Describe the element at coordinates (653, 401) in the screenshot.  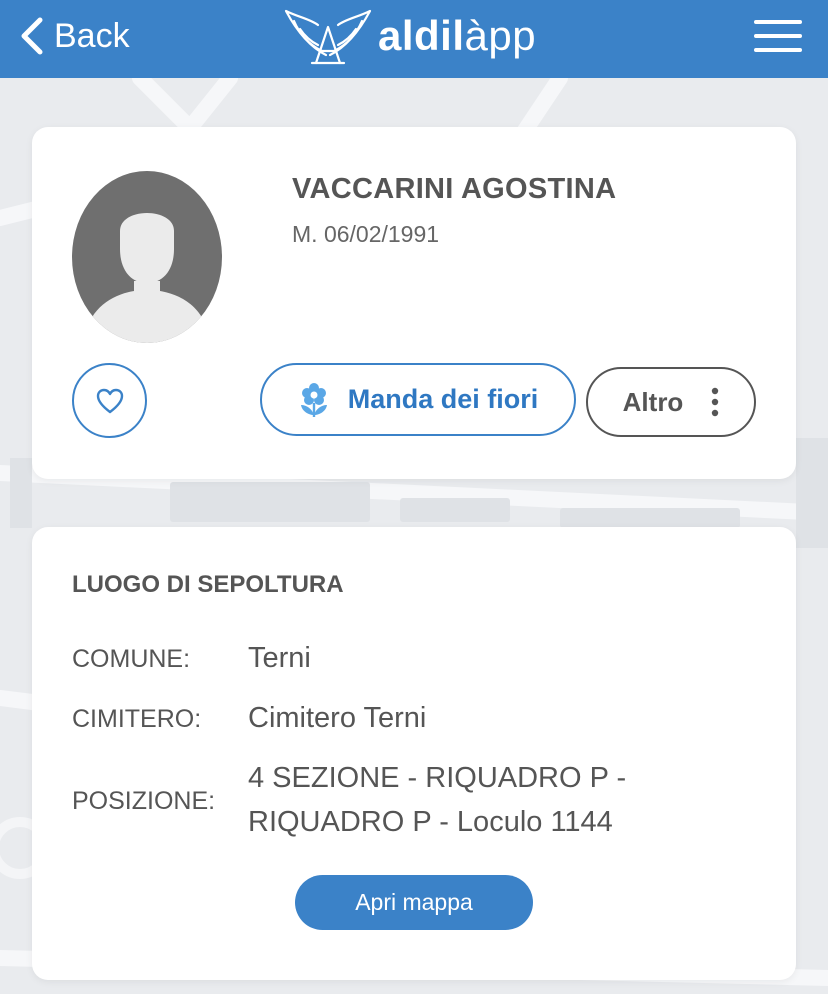
I see `more-options-label: Altro` at that location.